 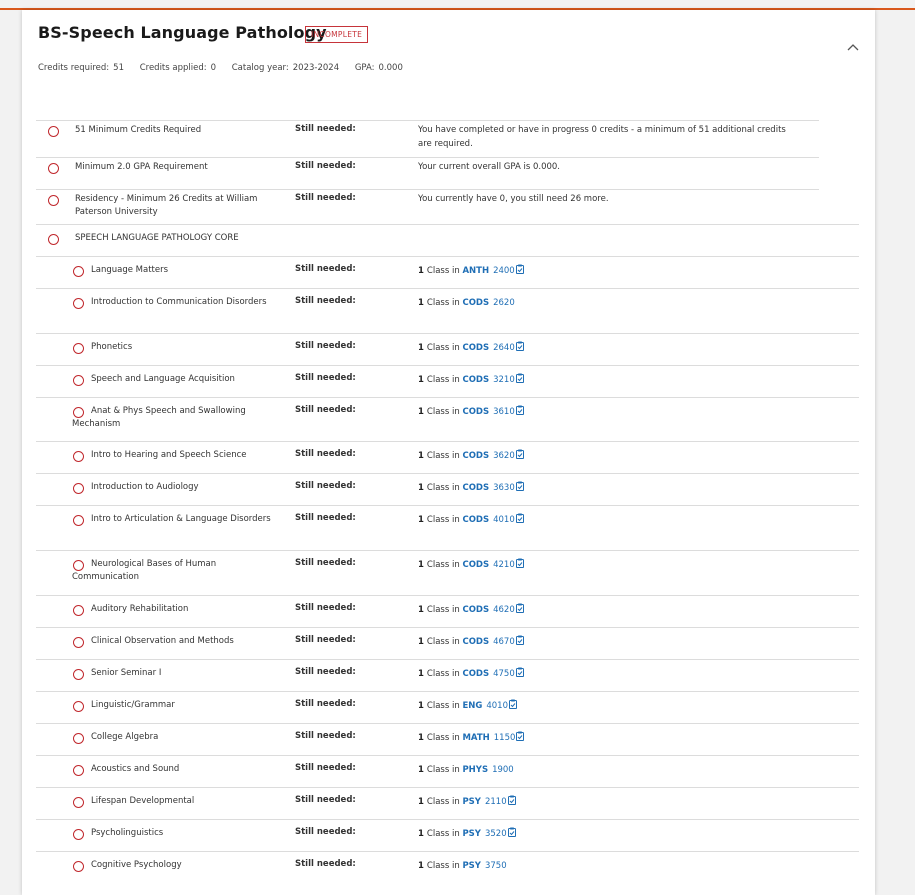 What do you see at coordinates (608, 412) in the screenshot?
I see `course-needed-description: 1 Class in CODS 3610` at bounding box center [608, 412].